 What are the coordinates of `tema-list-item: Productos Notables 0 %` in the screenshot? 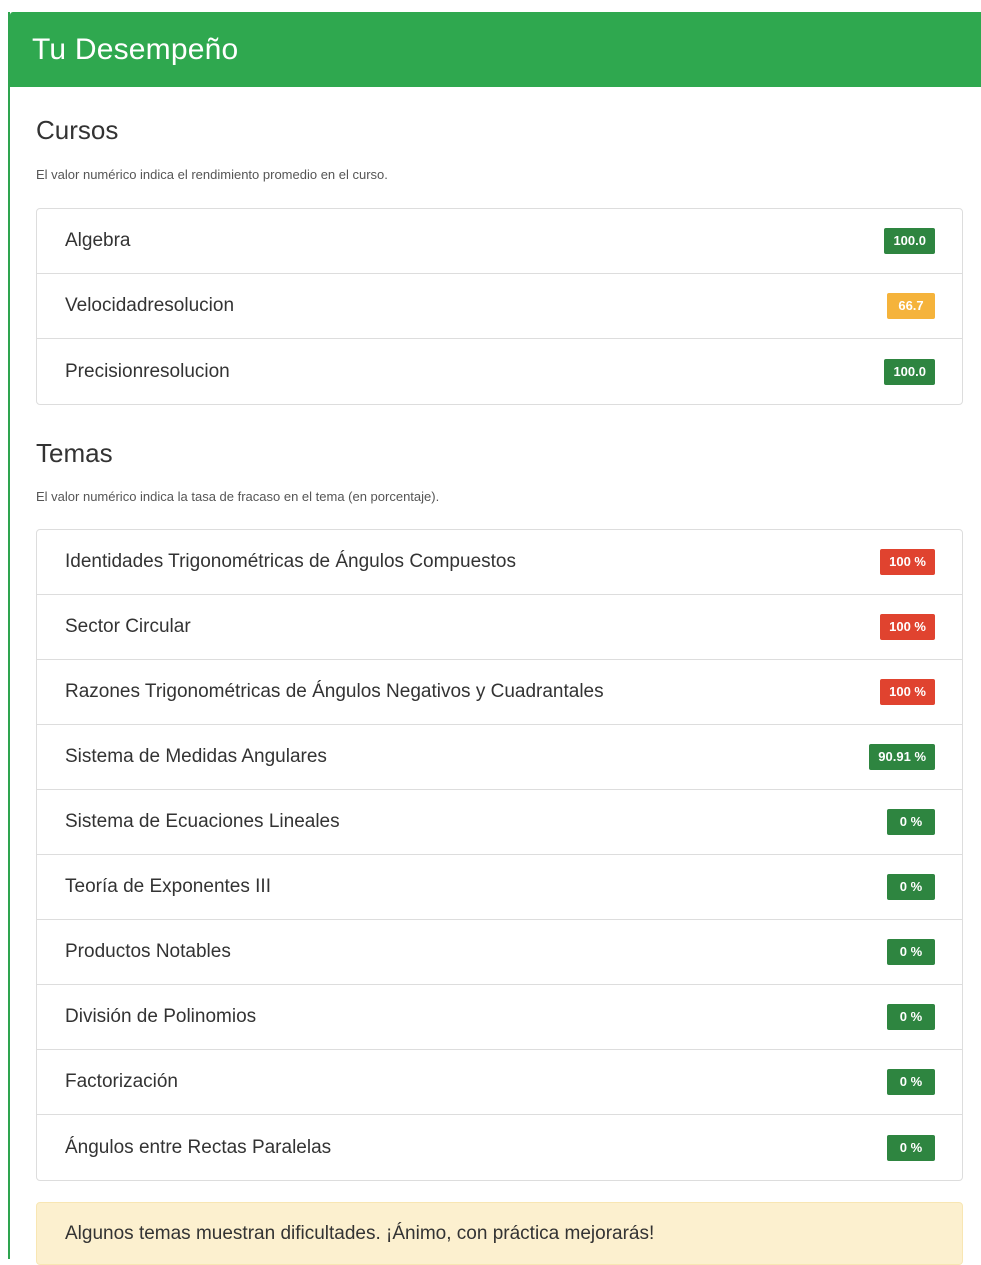 It's located at (499, 952).